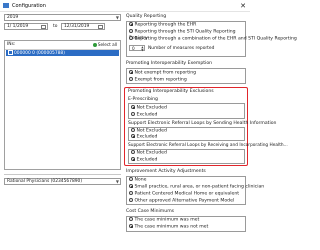 The width and height of the screenshot is (320, 250). I want to click on radio-cost-not-met: The case minimum was not met, so click(168, 227).